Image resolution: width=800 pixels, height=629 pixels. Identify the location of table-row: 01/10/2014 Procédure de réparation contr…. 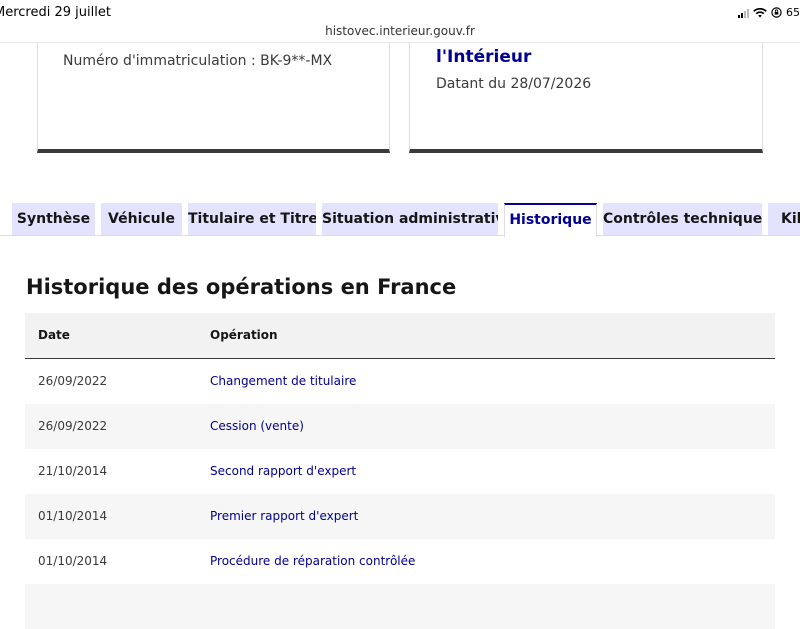
(400, 561).